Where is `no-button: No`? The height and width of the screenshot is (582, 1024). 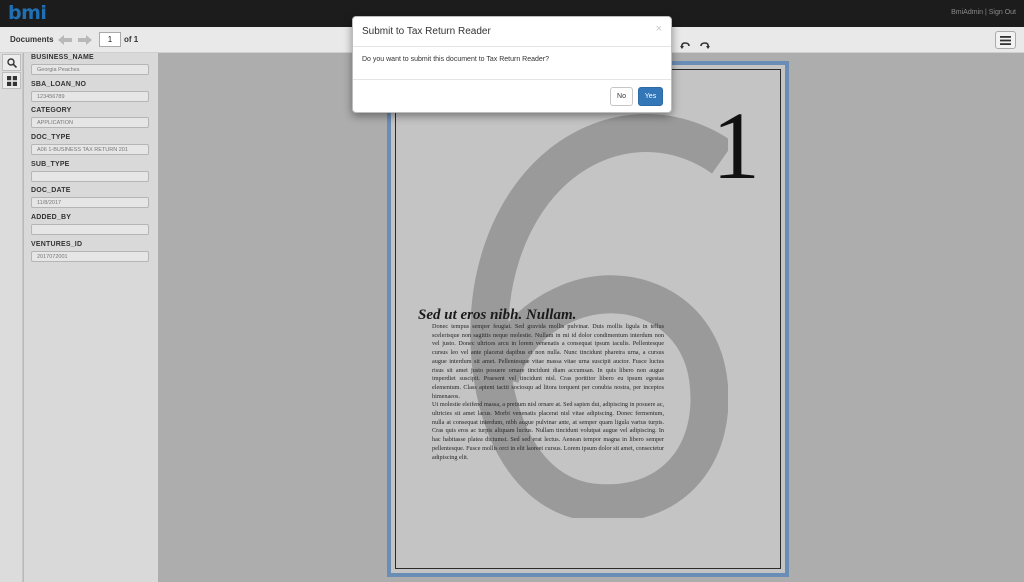 no-button: No is located at coordinates (621, 96).